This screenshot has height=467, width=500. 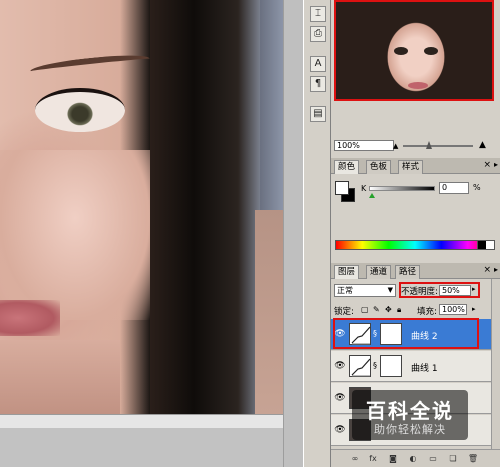 What do you see at coordinates (317, 233) in the screenshot?
I see `panel-icon-strip: ⌶ ⎙ A ¶ ▤` at bounding box center [317, 233].